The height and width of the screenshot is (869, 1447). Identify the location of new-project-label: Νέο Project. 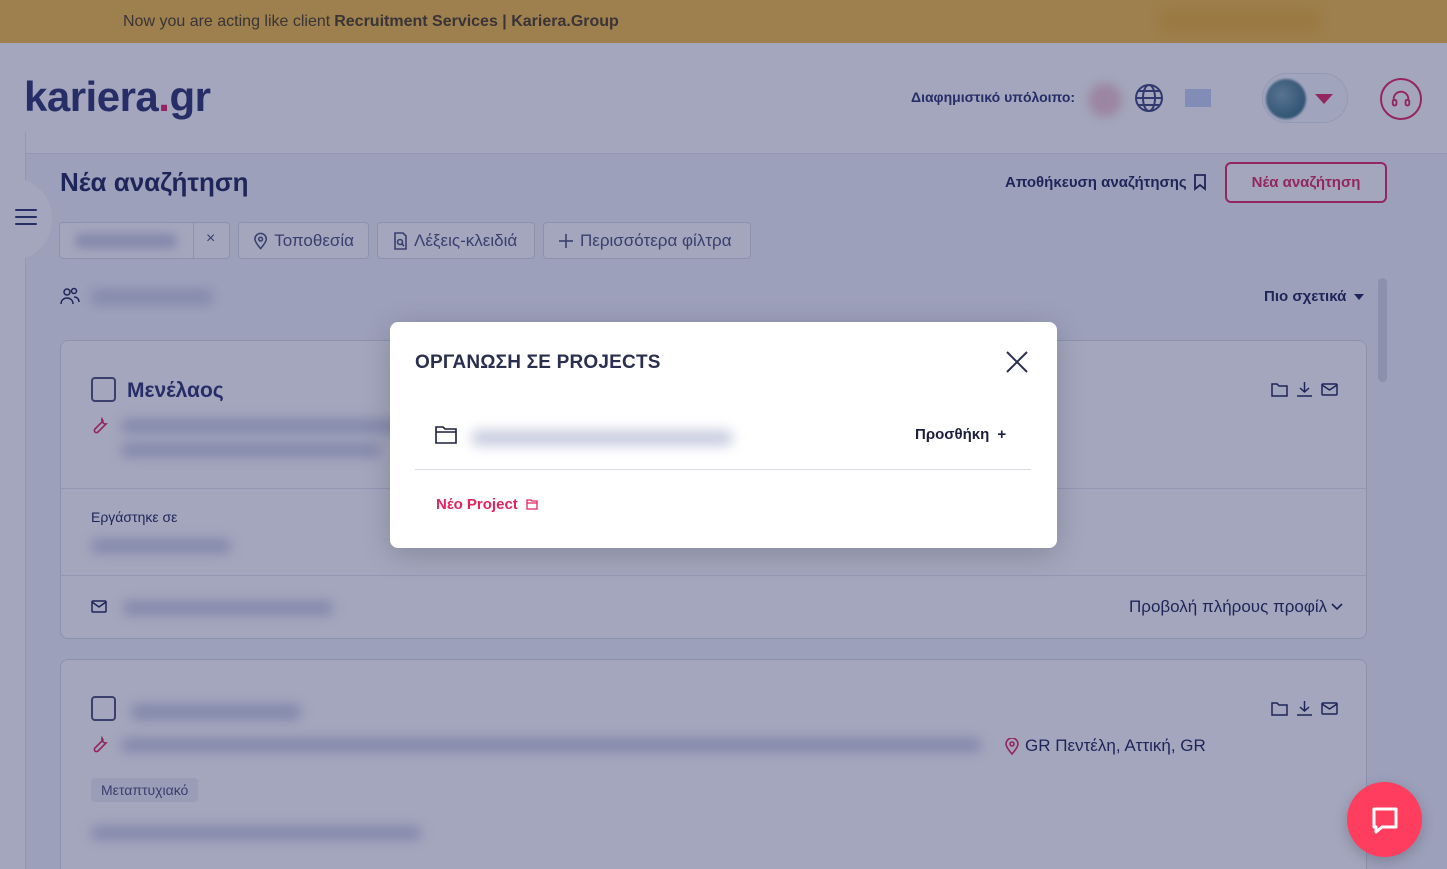
(477, 504).